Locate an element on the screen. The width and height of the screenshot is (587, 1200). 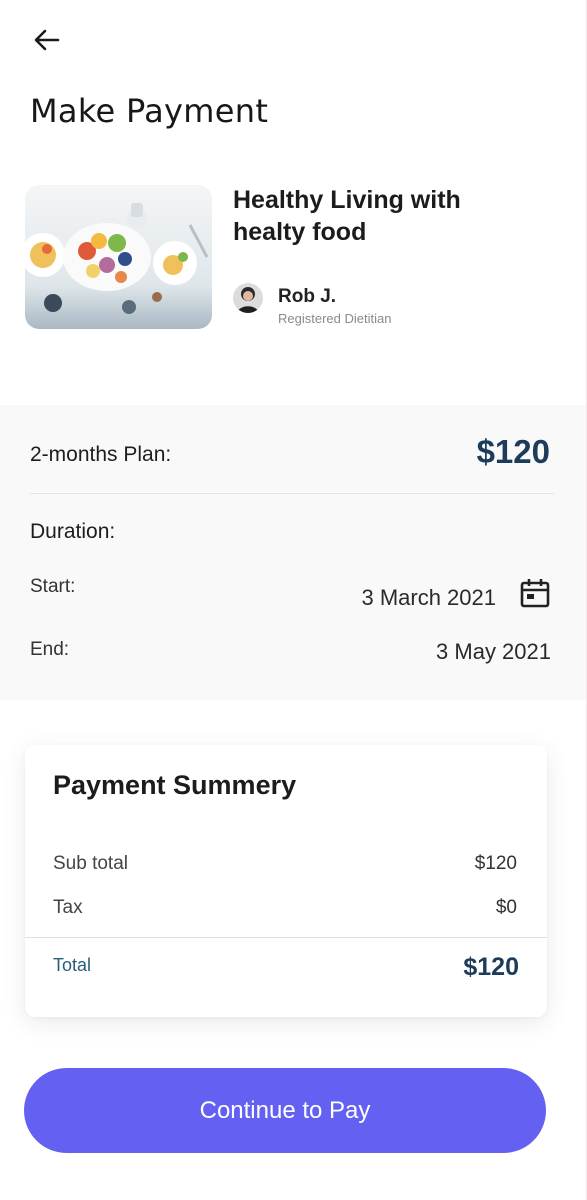
duration-label: Duration: is located at coordinates (73, 531).